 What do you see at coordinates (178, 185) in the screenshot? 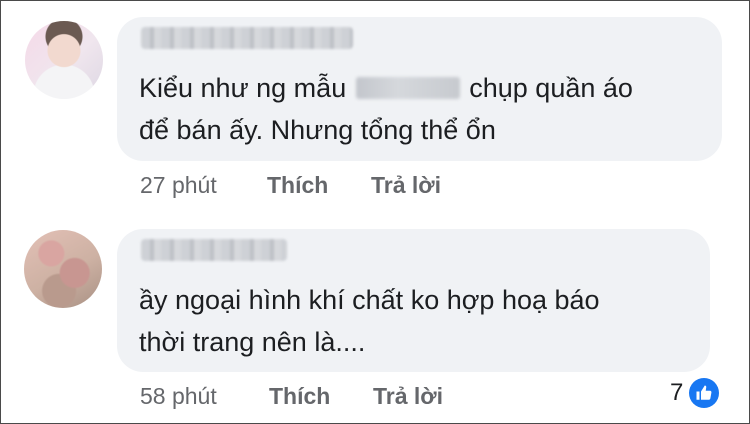
I see `comment-timestamp: 27 phút` at bounding box center [178, 185].